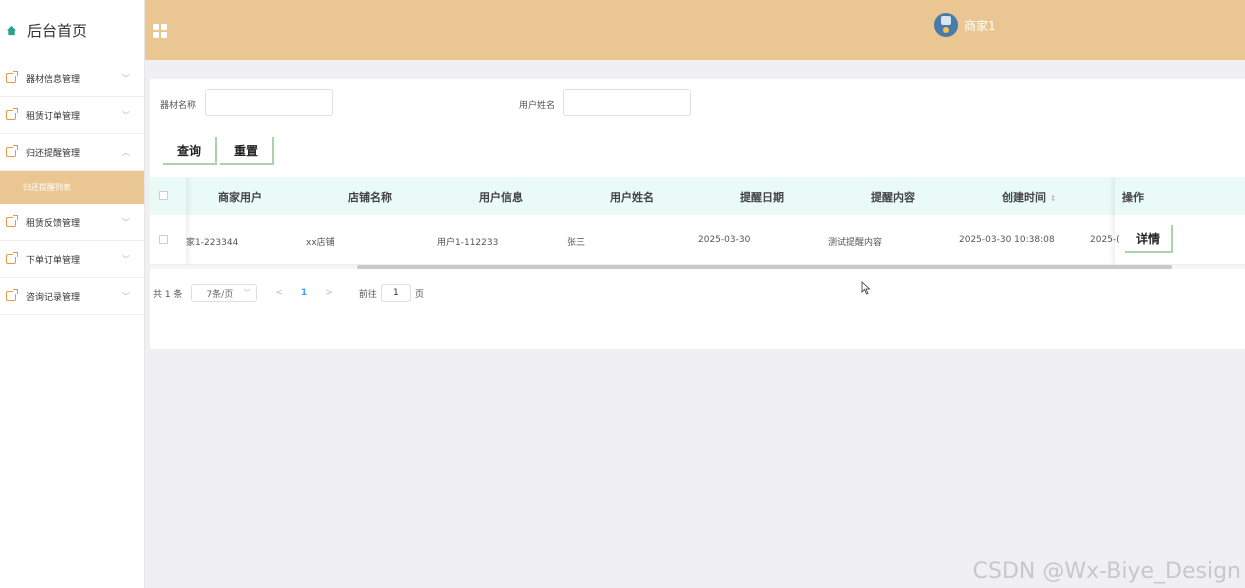  I want to click on sidebar-item-rental-orders: 租赁订单管理 ﹀, so click(72, 115).